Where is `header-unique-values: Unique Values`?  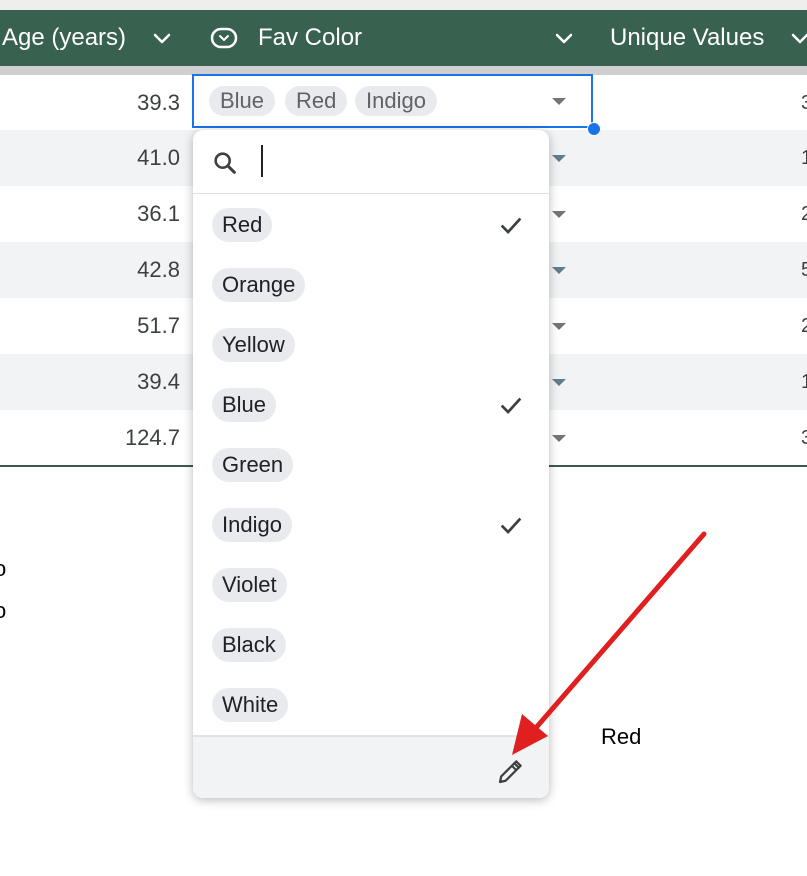
header-unique-values: Unique Values is located at coordinates (698, 38).